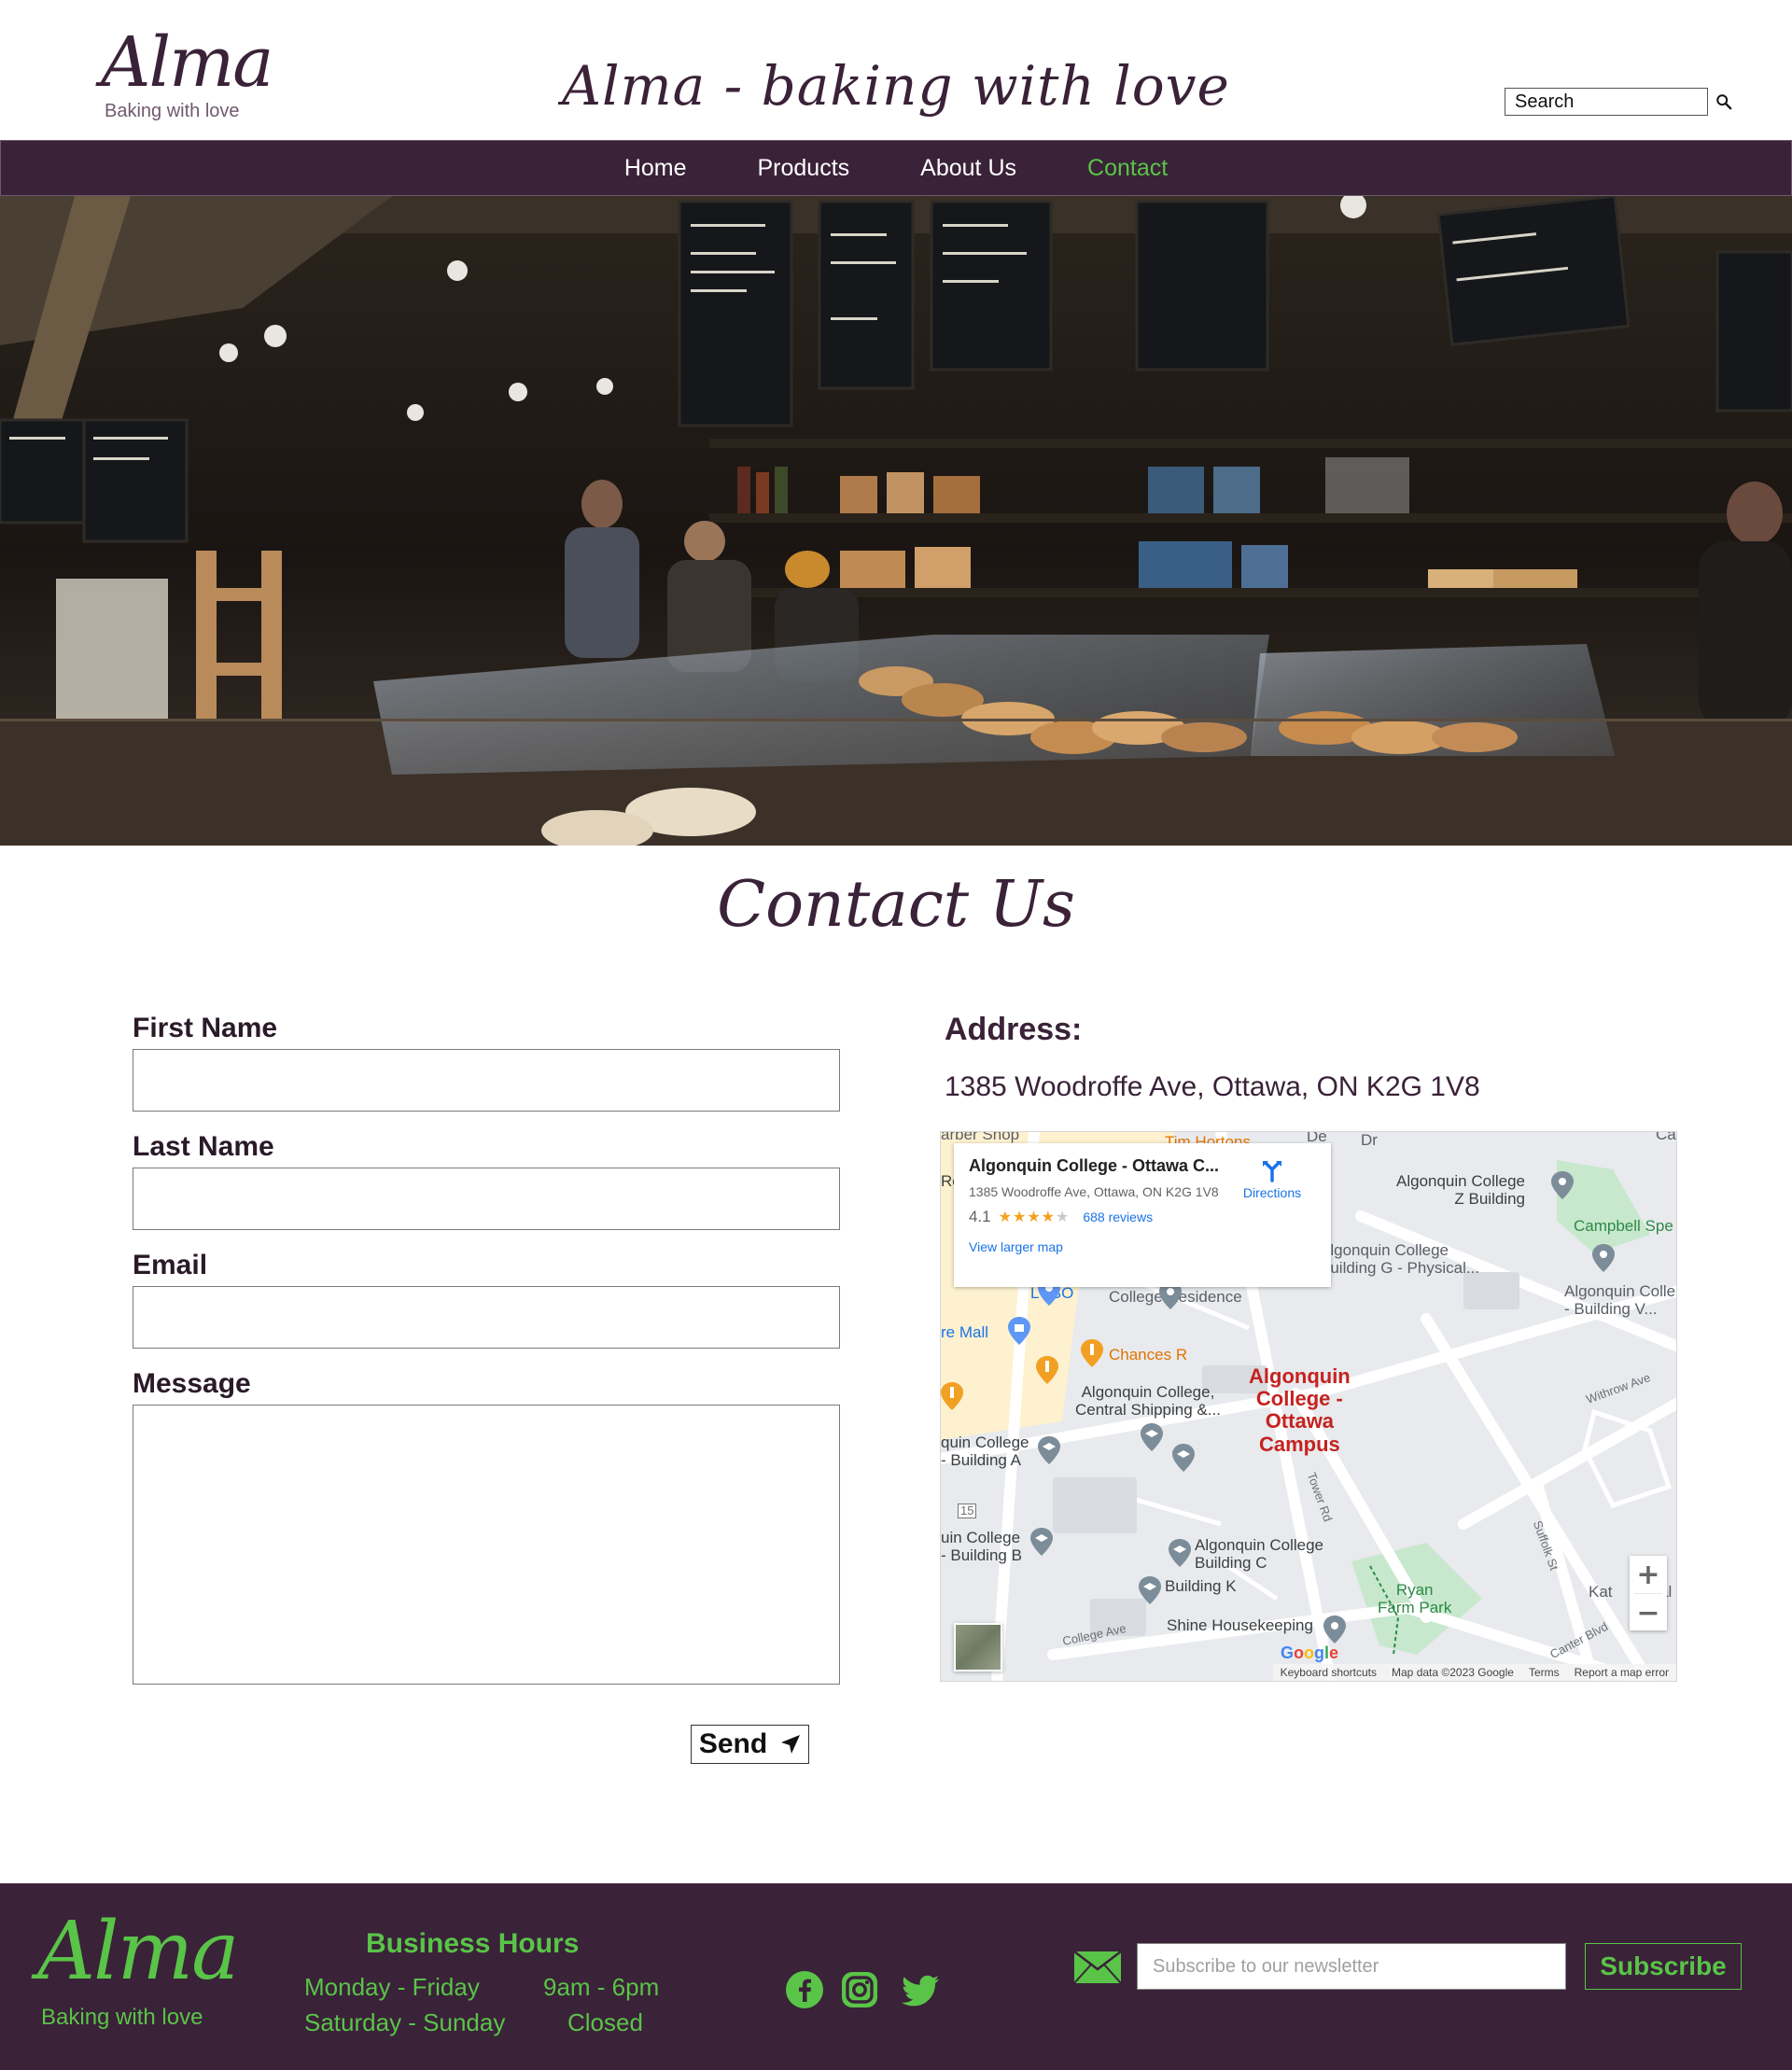  I want to click on send-button: Send, so click(750, 1744).